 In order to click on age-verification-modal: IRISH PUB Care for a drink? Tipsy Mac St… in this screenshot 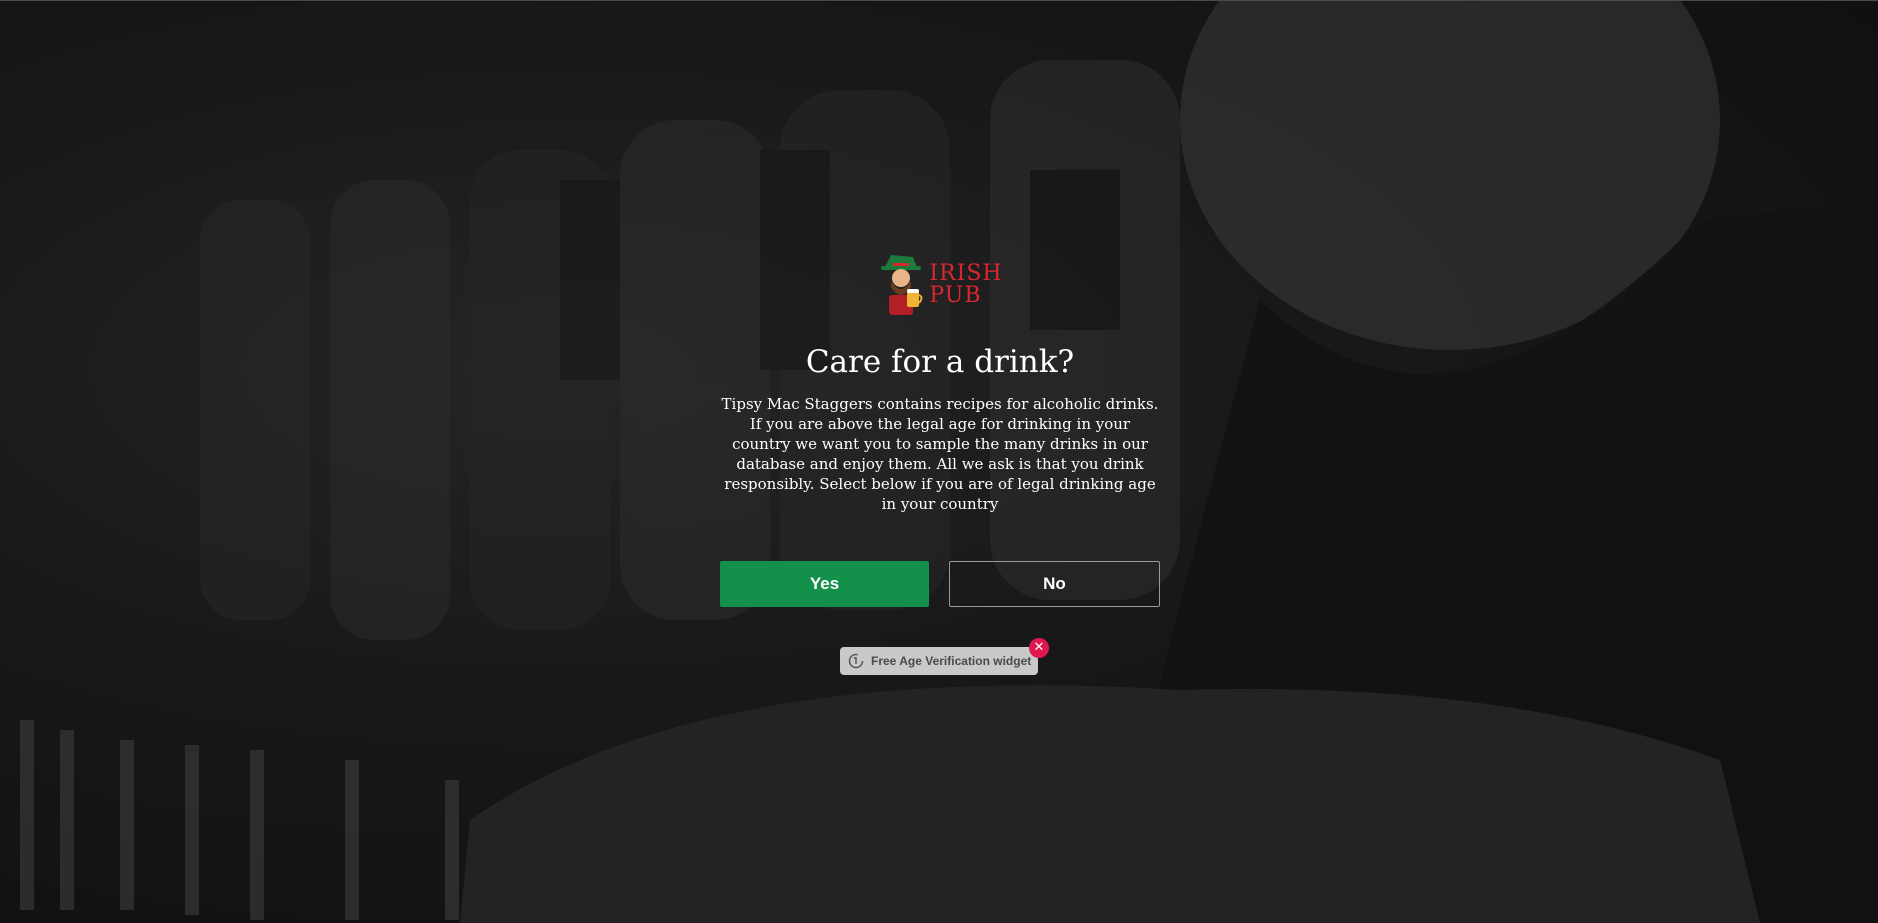, I will do `click(940, 428)`.